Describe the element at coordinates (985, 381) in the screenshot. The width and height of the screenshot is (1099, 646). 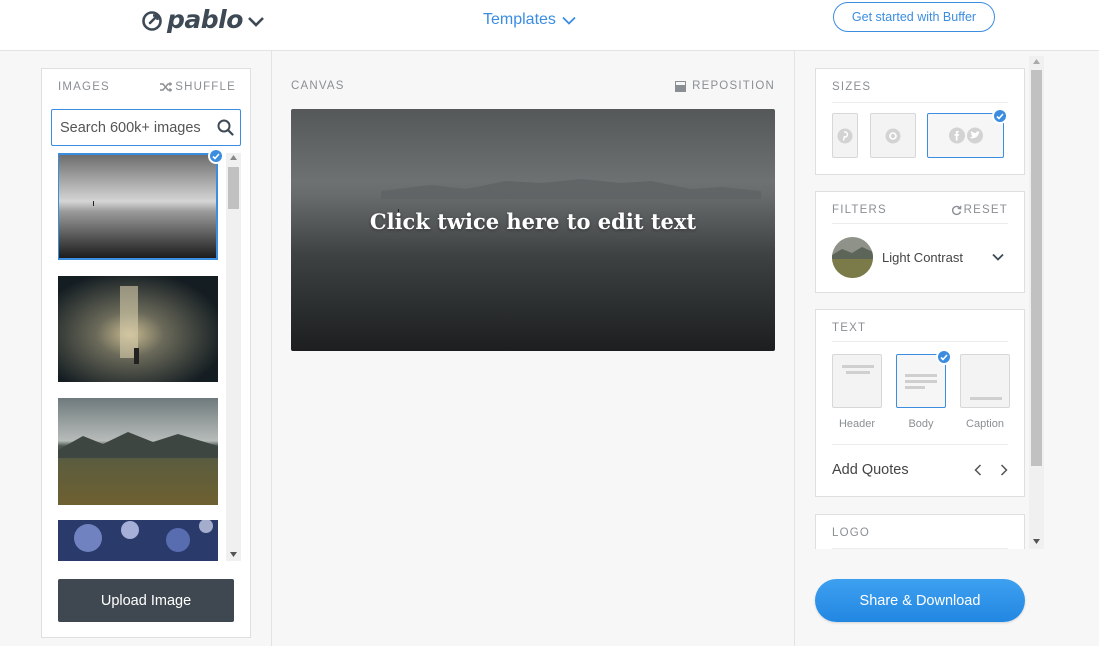
I see `text-caption-option` at that location.